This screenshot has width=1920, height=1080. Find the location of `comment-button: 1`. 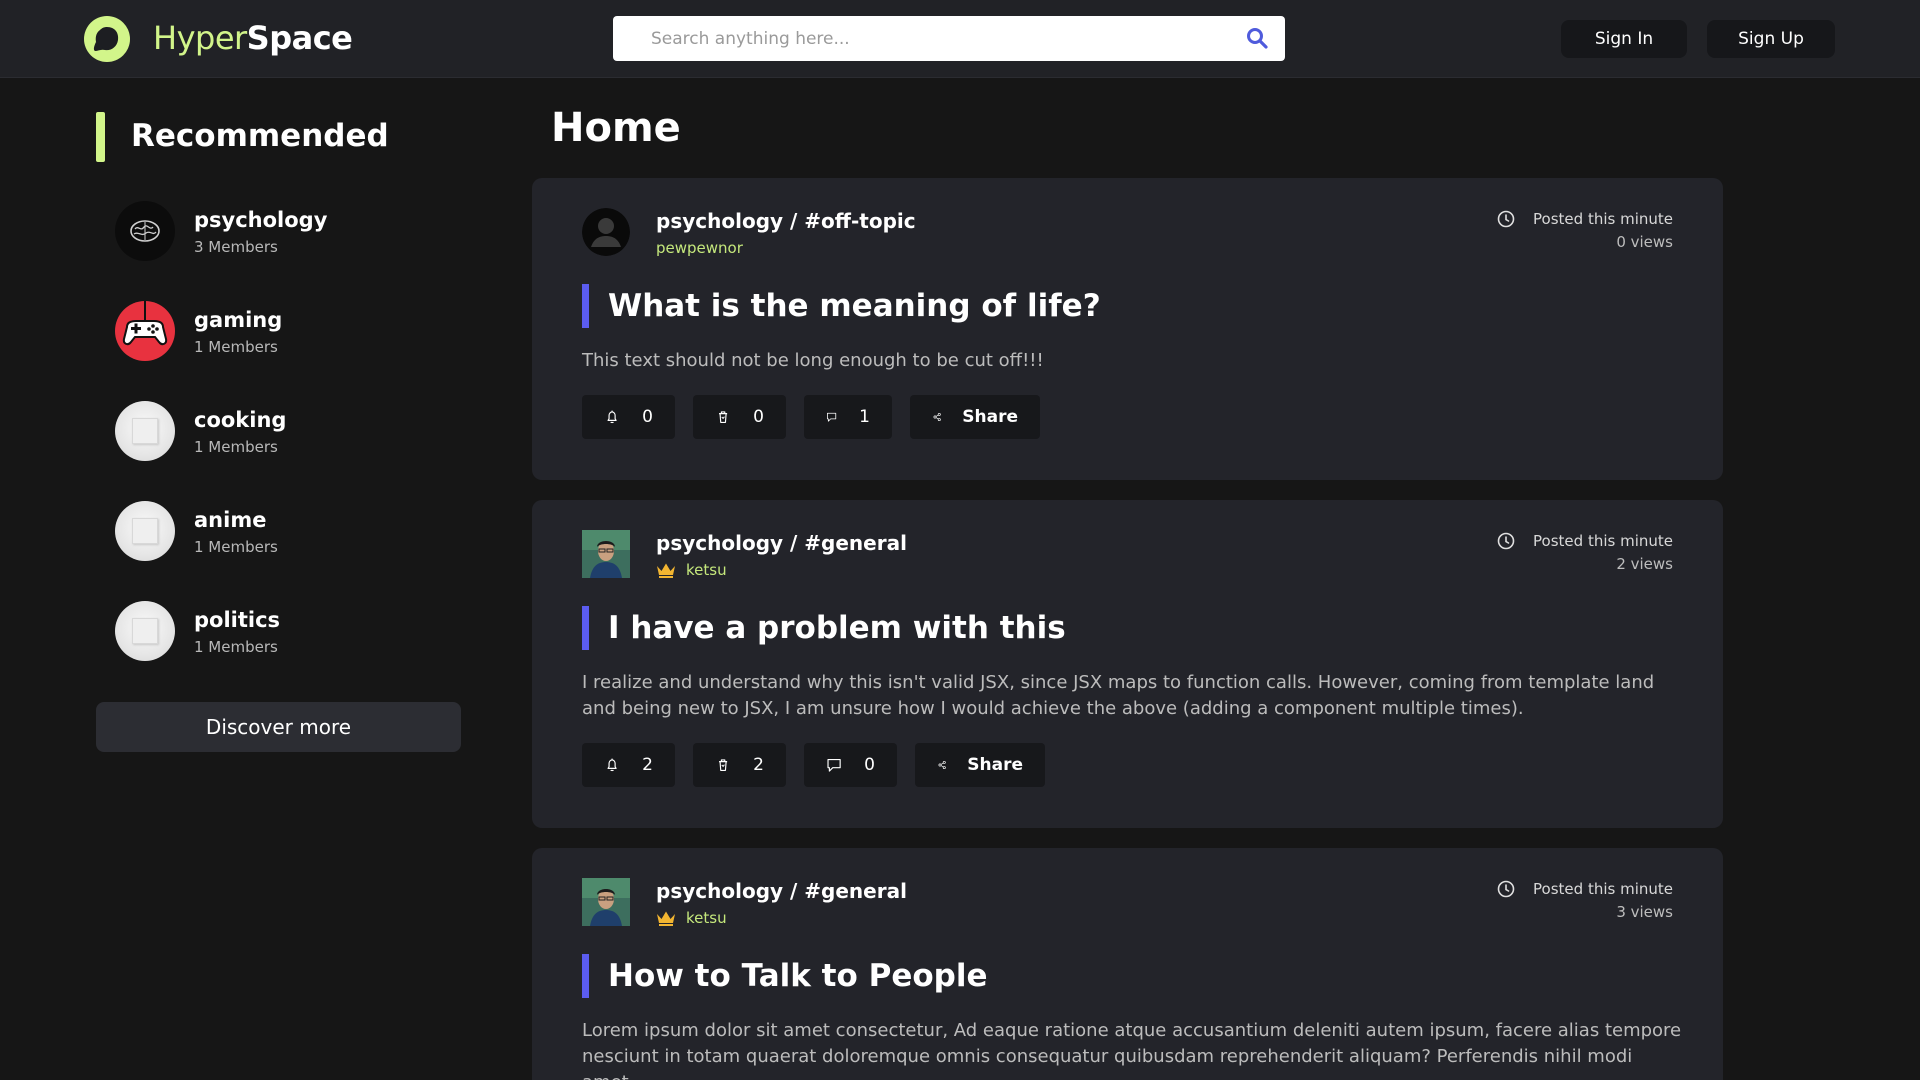

comment-button: 1 is located at coordinates (848, 417).